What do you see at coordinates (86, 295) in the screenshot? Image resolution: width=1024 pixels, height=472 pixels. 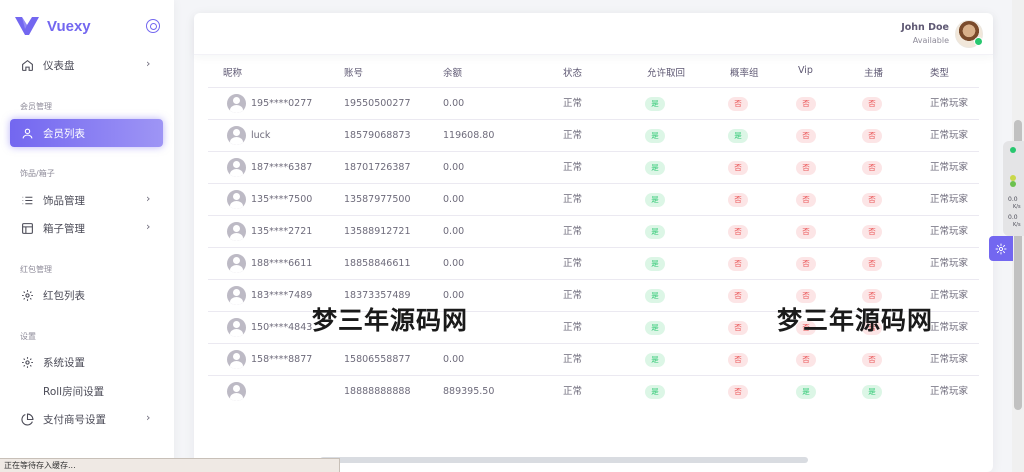 I see `sidebar-item-7: 红包列表` at bounding box center [86, 295].